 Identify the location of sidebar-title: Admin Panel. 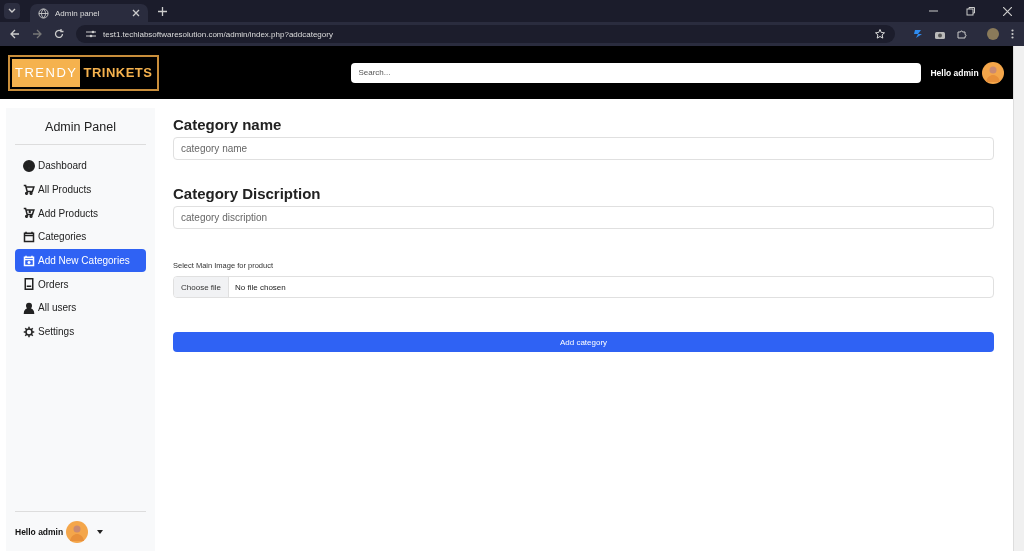
(80, 126).